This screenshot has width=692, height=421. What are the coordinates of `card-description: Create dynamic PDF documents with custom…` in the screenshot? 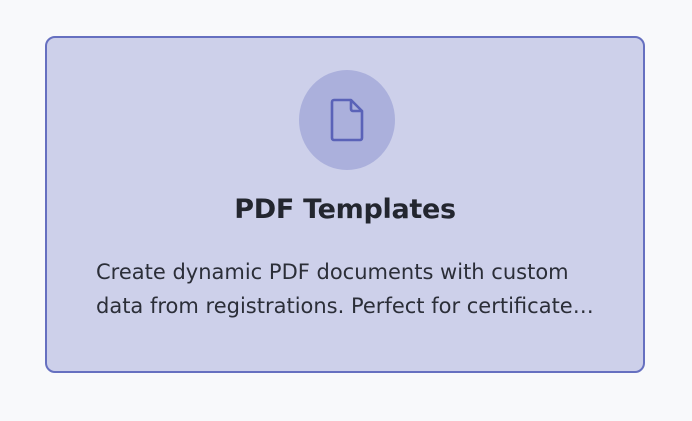 It's located at (343, 289).